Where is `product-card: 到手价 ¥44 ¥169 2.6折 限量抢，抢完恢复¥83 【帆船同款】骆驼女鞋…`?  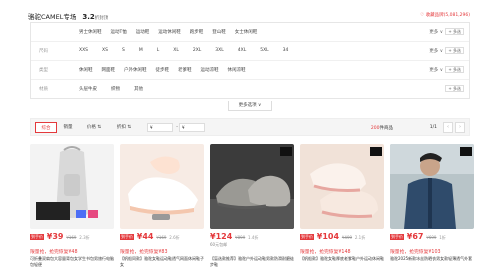
product-card: 到手价 ¥44 ¥169 2.6折 限量抢，抢完恢复¥83 【帆船同款】骆驼女鞋… is located at coordinates (162, 208).